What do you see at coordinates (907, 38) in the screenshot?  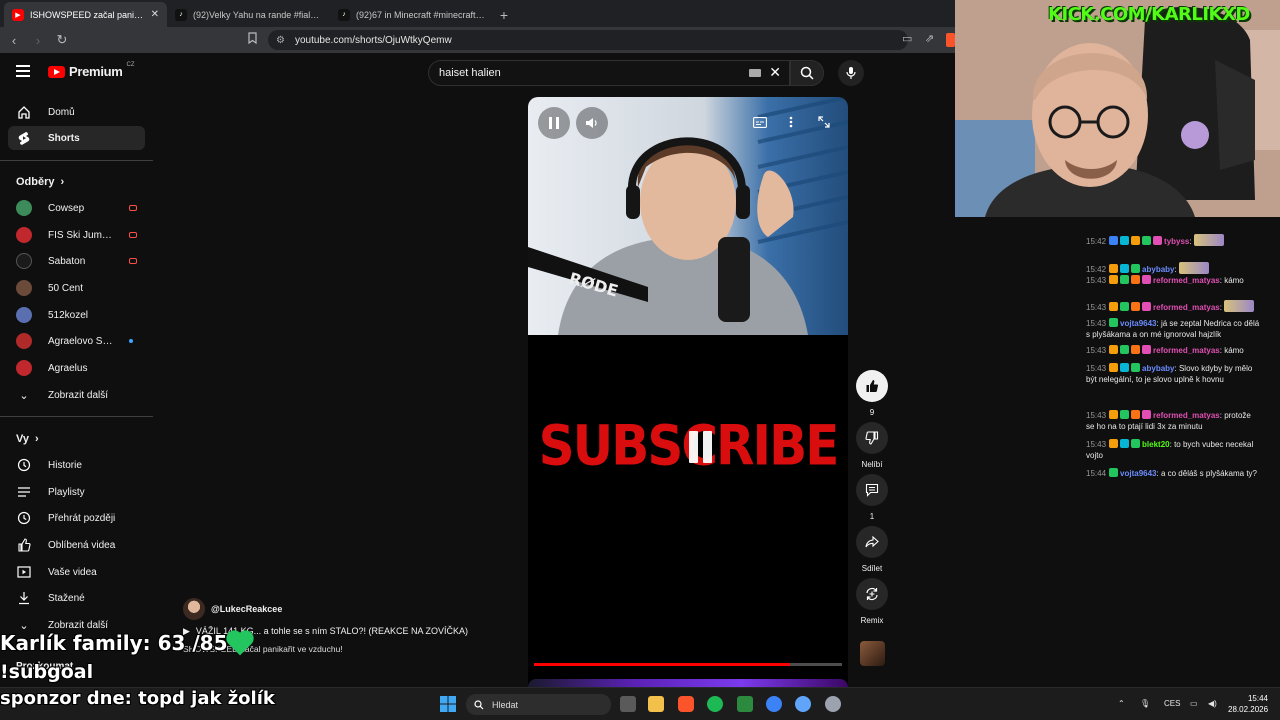 I see `screen-cast-icon: ▭` at bounding box center [907, 38].